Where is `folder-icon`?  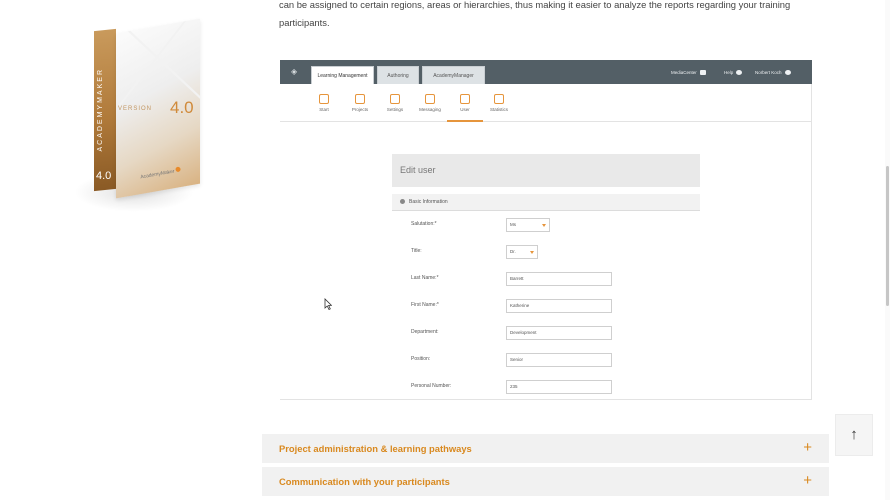
folder-icon is located at coordinates (702, 73).